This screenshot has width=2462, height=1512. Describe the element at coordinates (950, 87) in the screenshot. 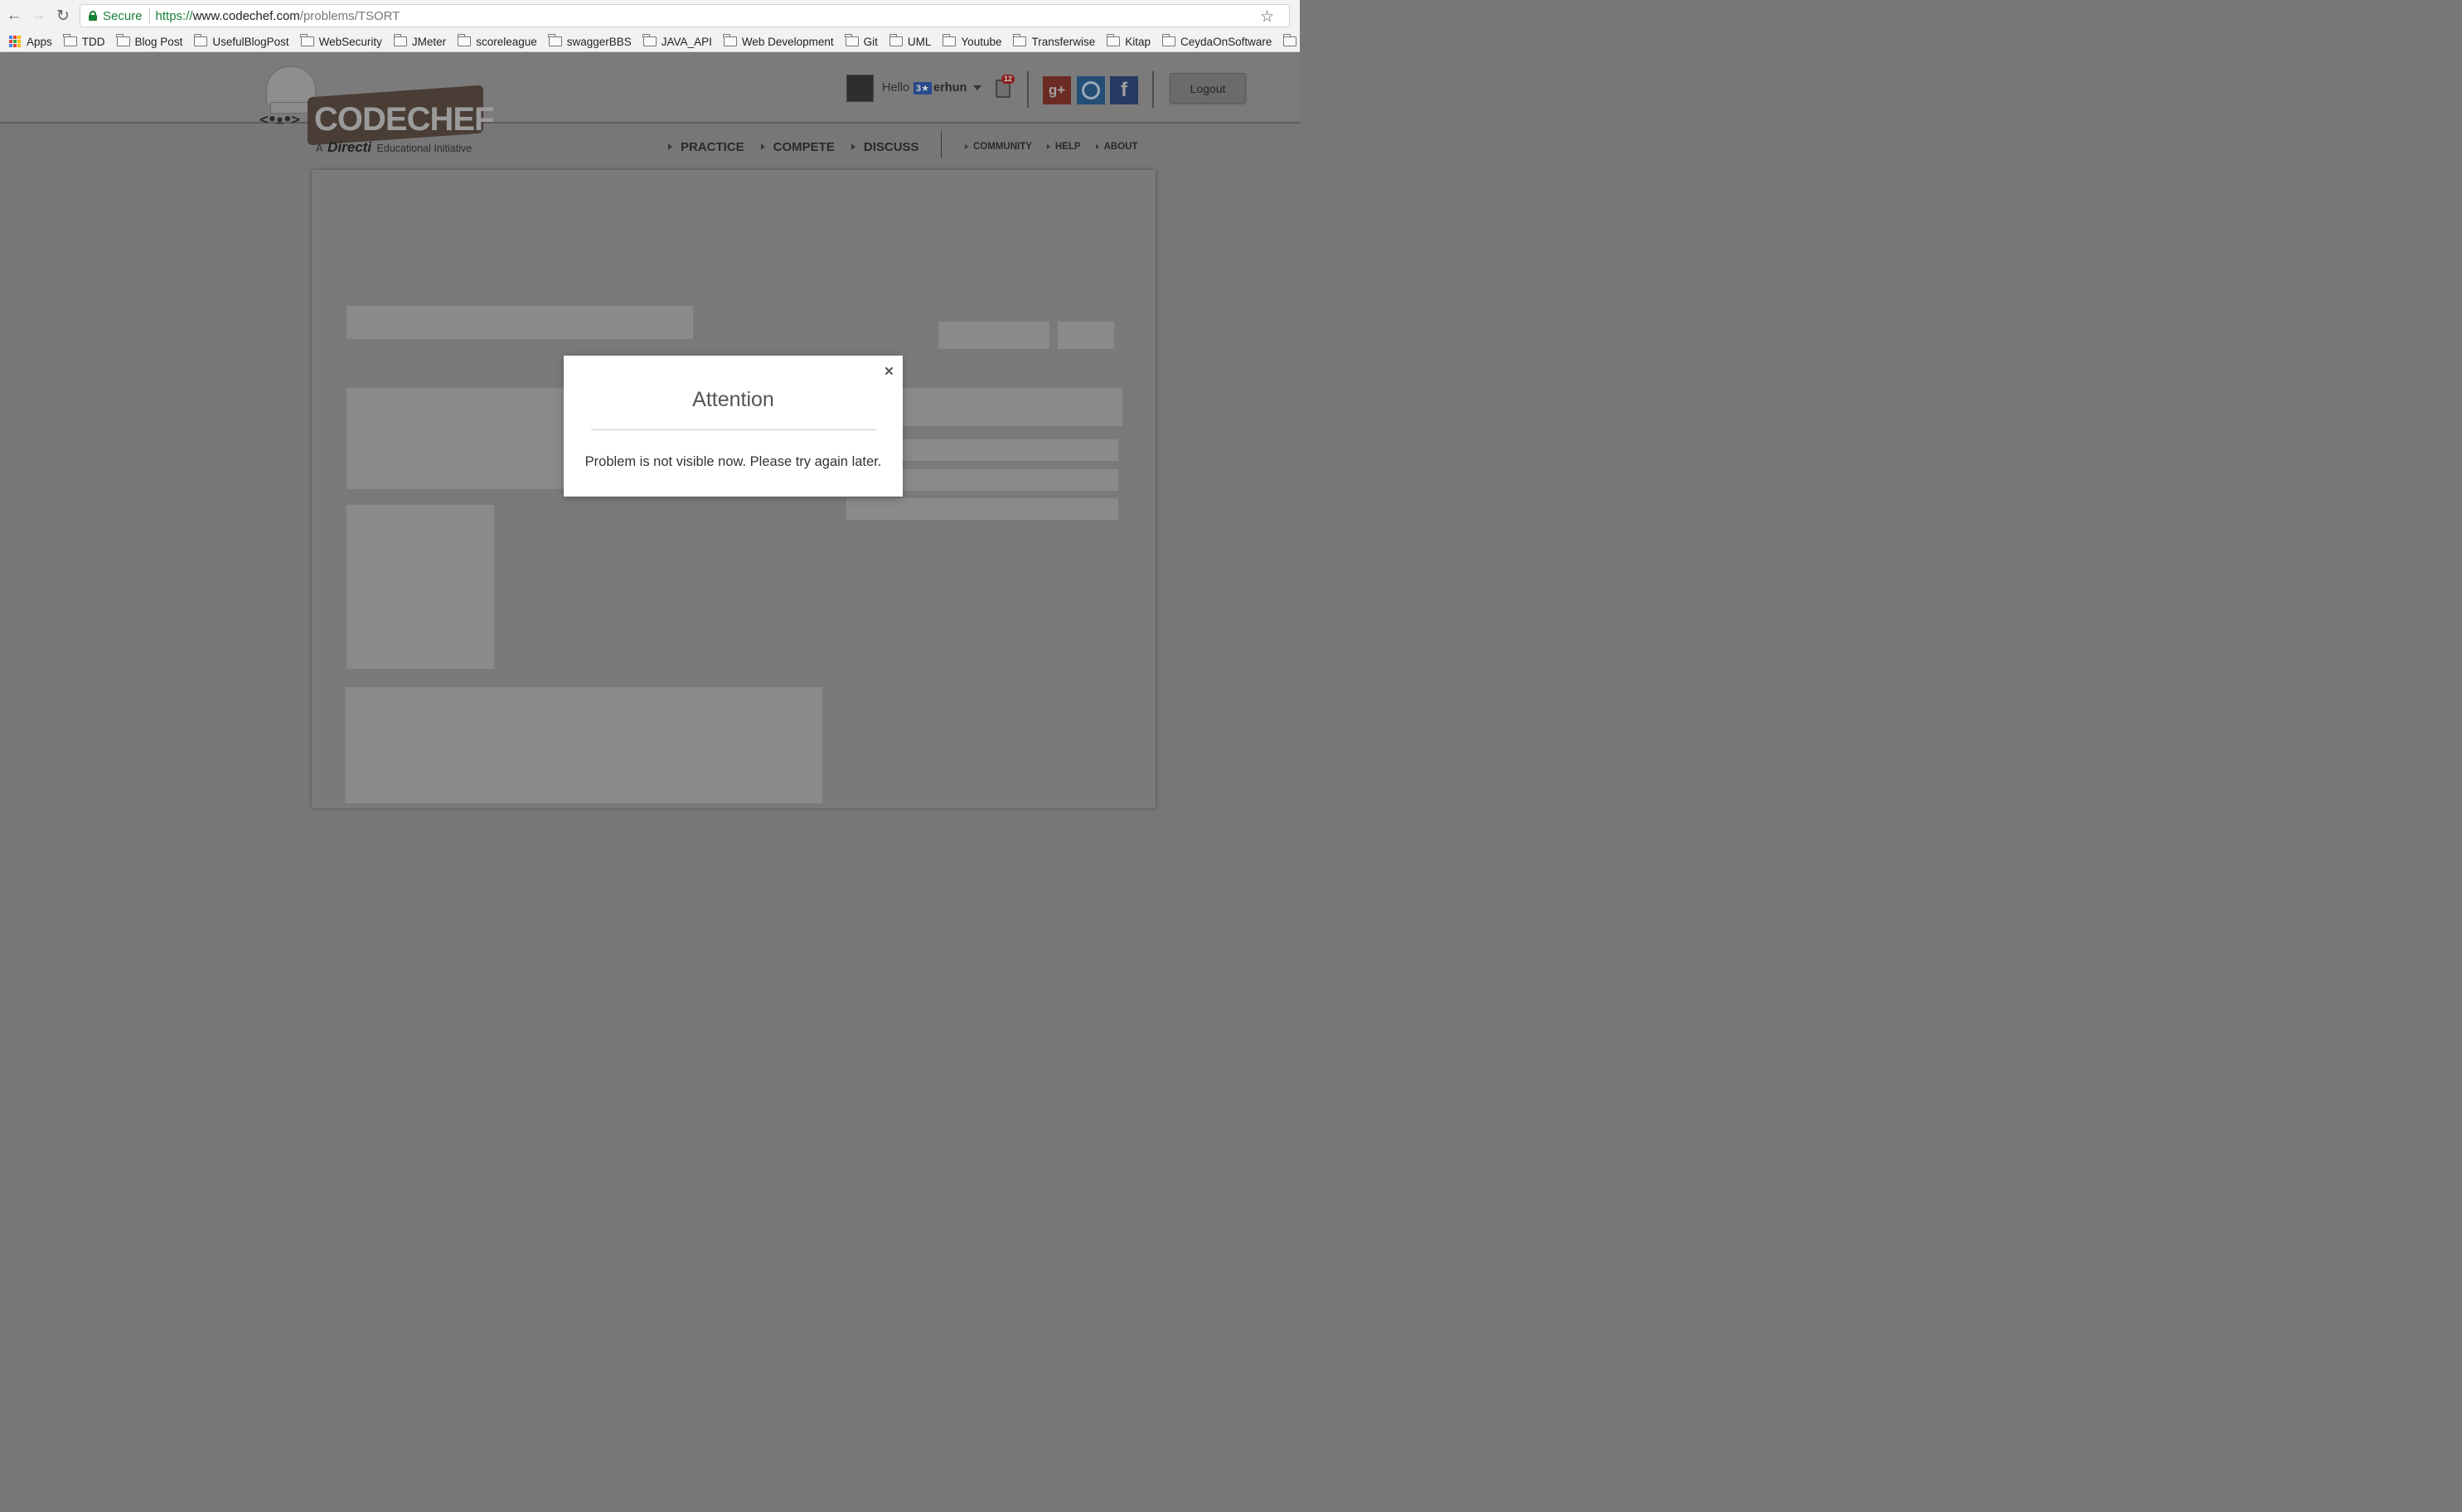

I see `username: erhun` at that location.